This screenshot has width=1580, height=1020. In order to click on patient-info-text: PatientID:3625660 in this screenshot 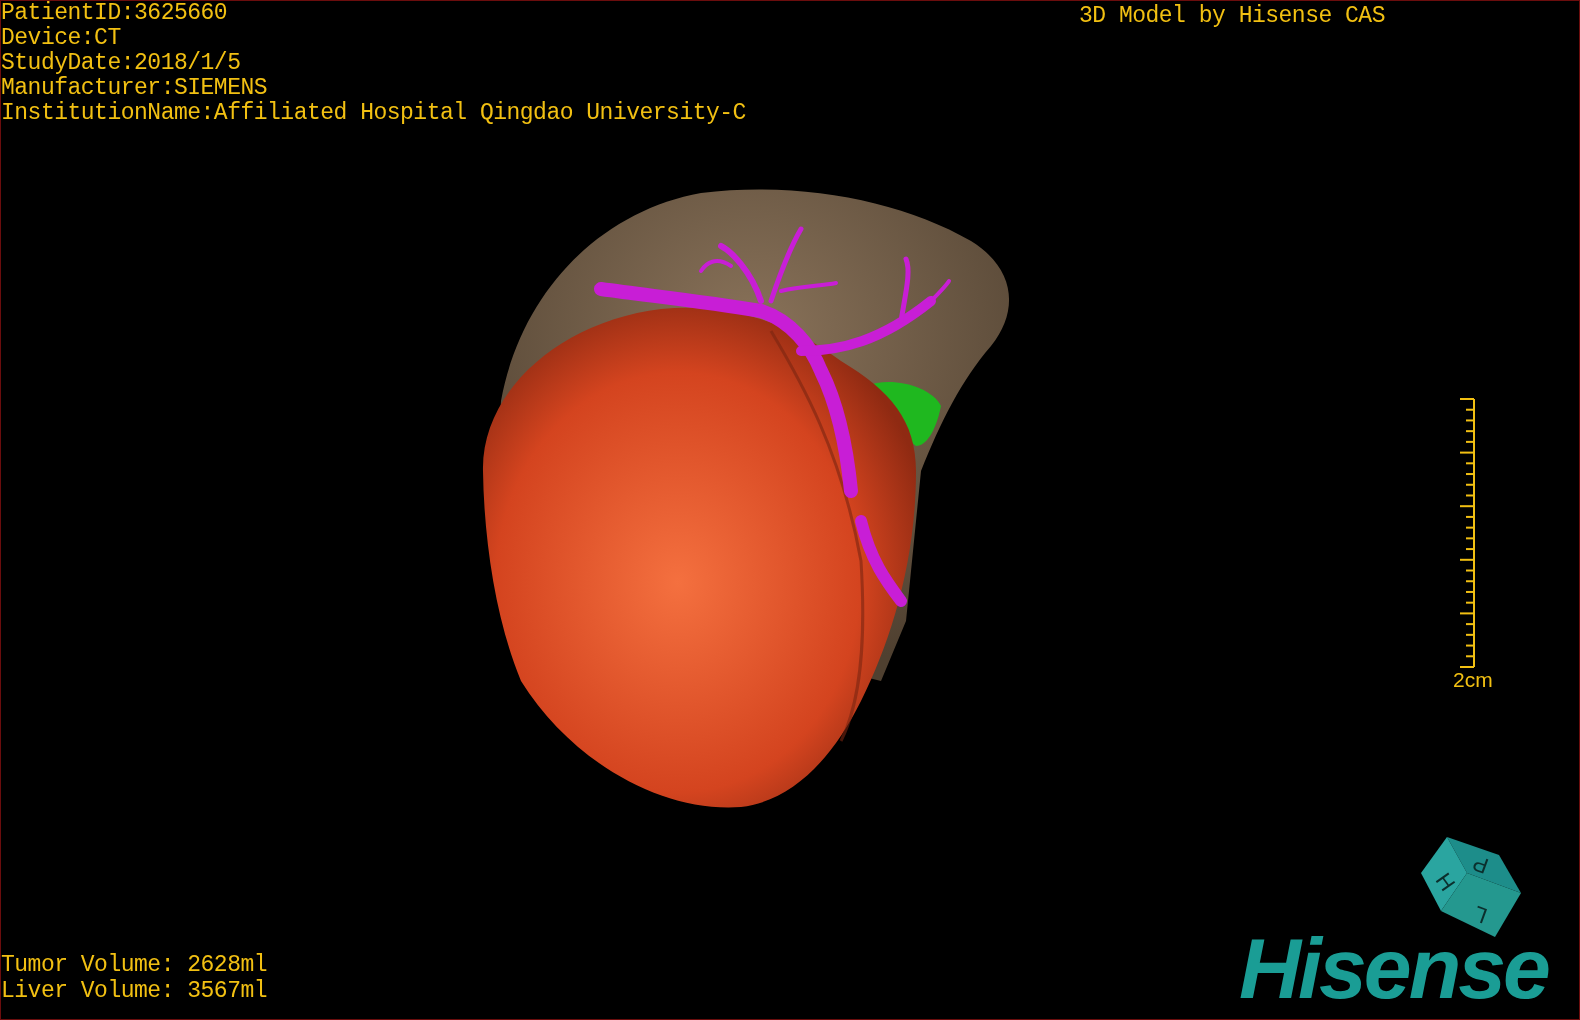, I will do `click(115, 13)`.